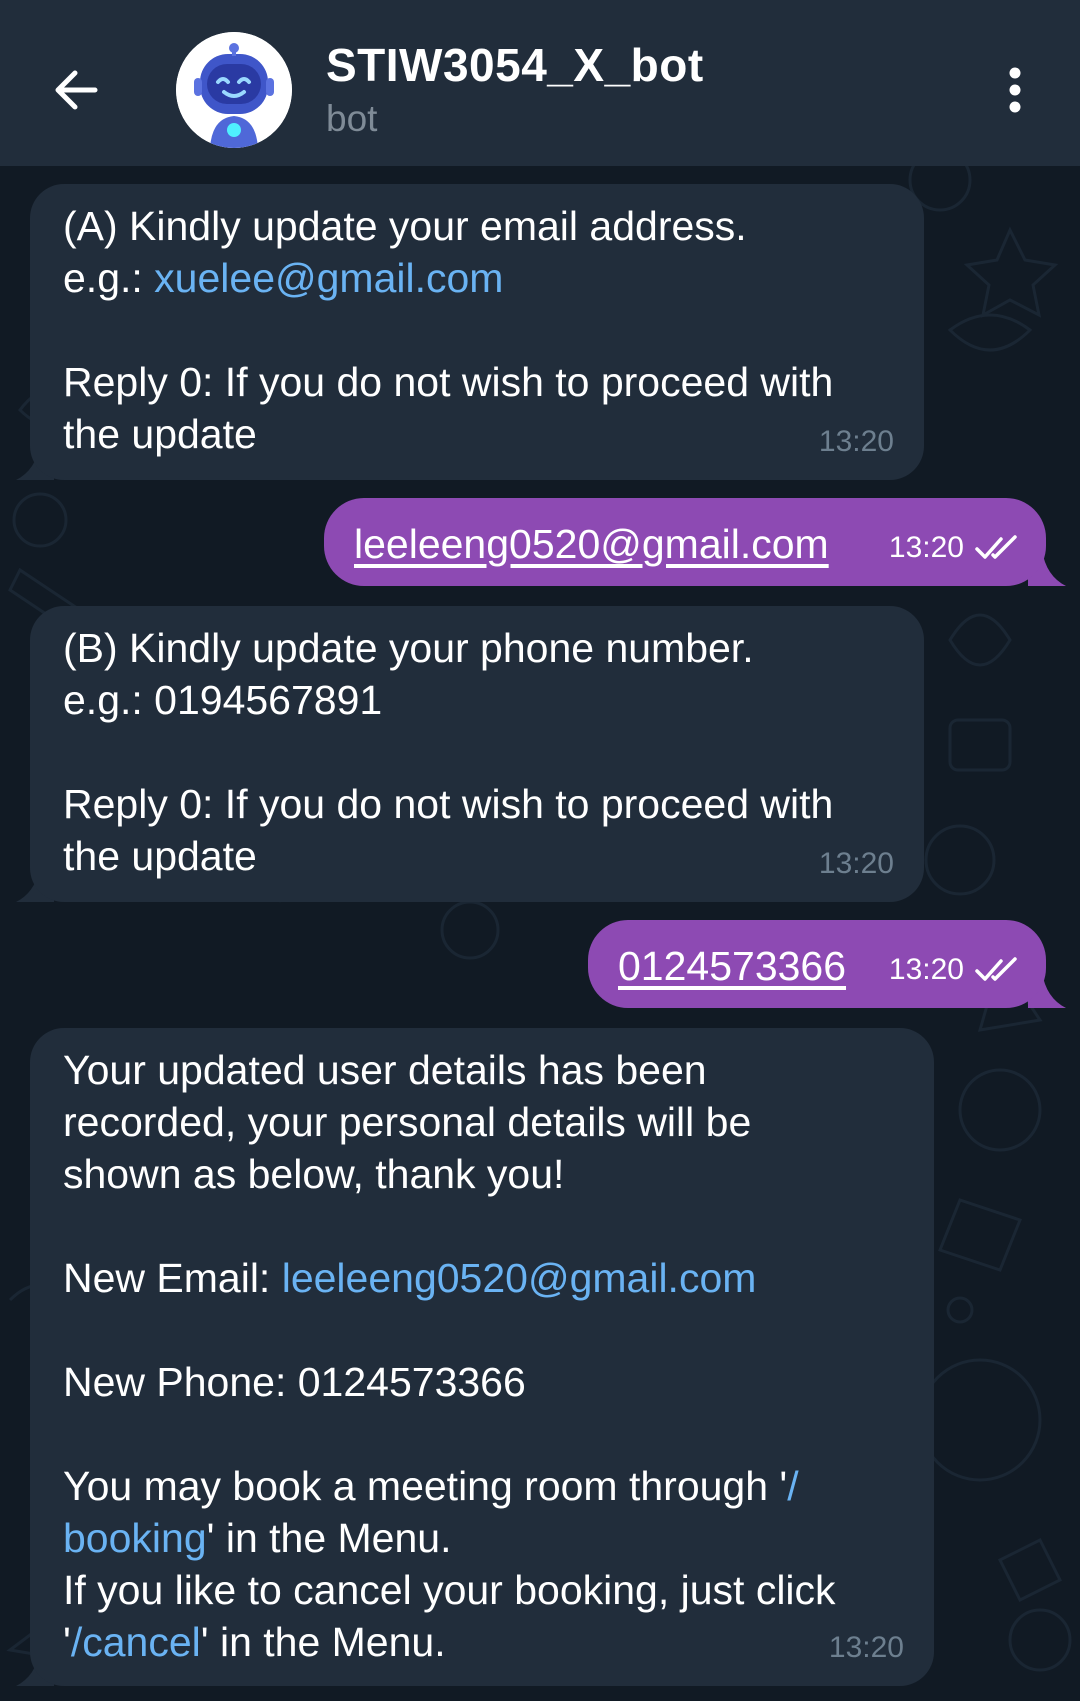 This screenshot has height=1701, width=1080. I want to click on arrow-left-icon, so click(76, 90).